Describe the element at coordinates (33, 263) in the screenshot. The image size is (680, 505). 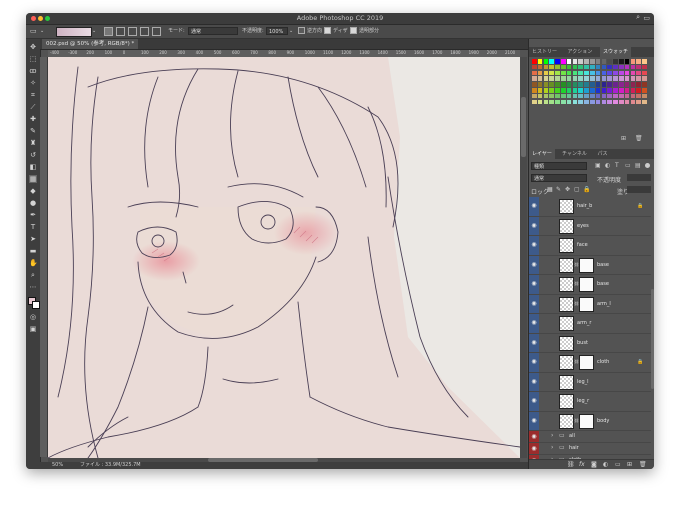
I see `hand-tool-icon: ✋` at that location.